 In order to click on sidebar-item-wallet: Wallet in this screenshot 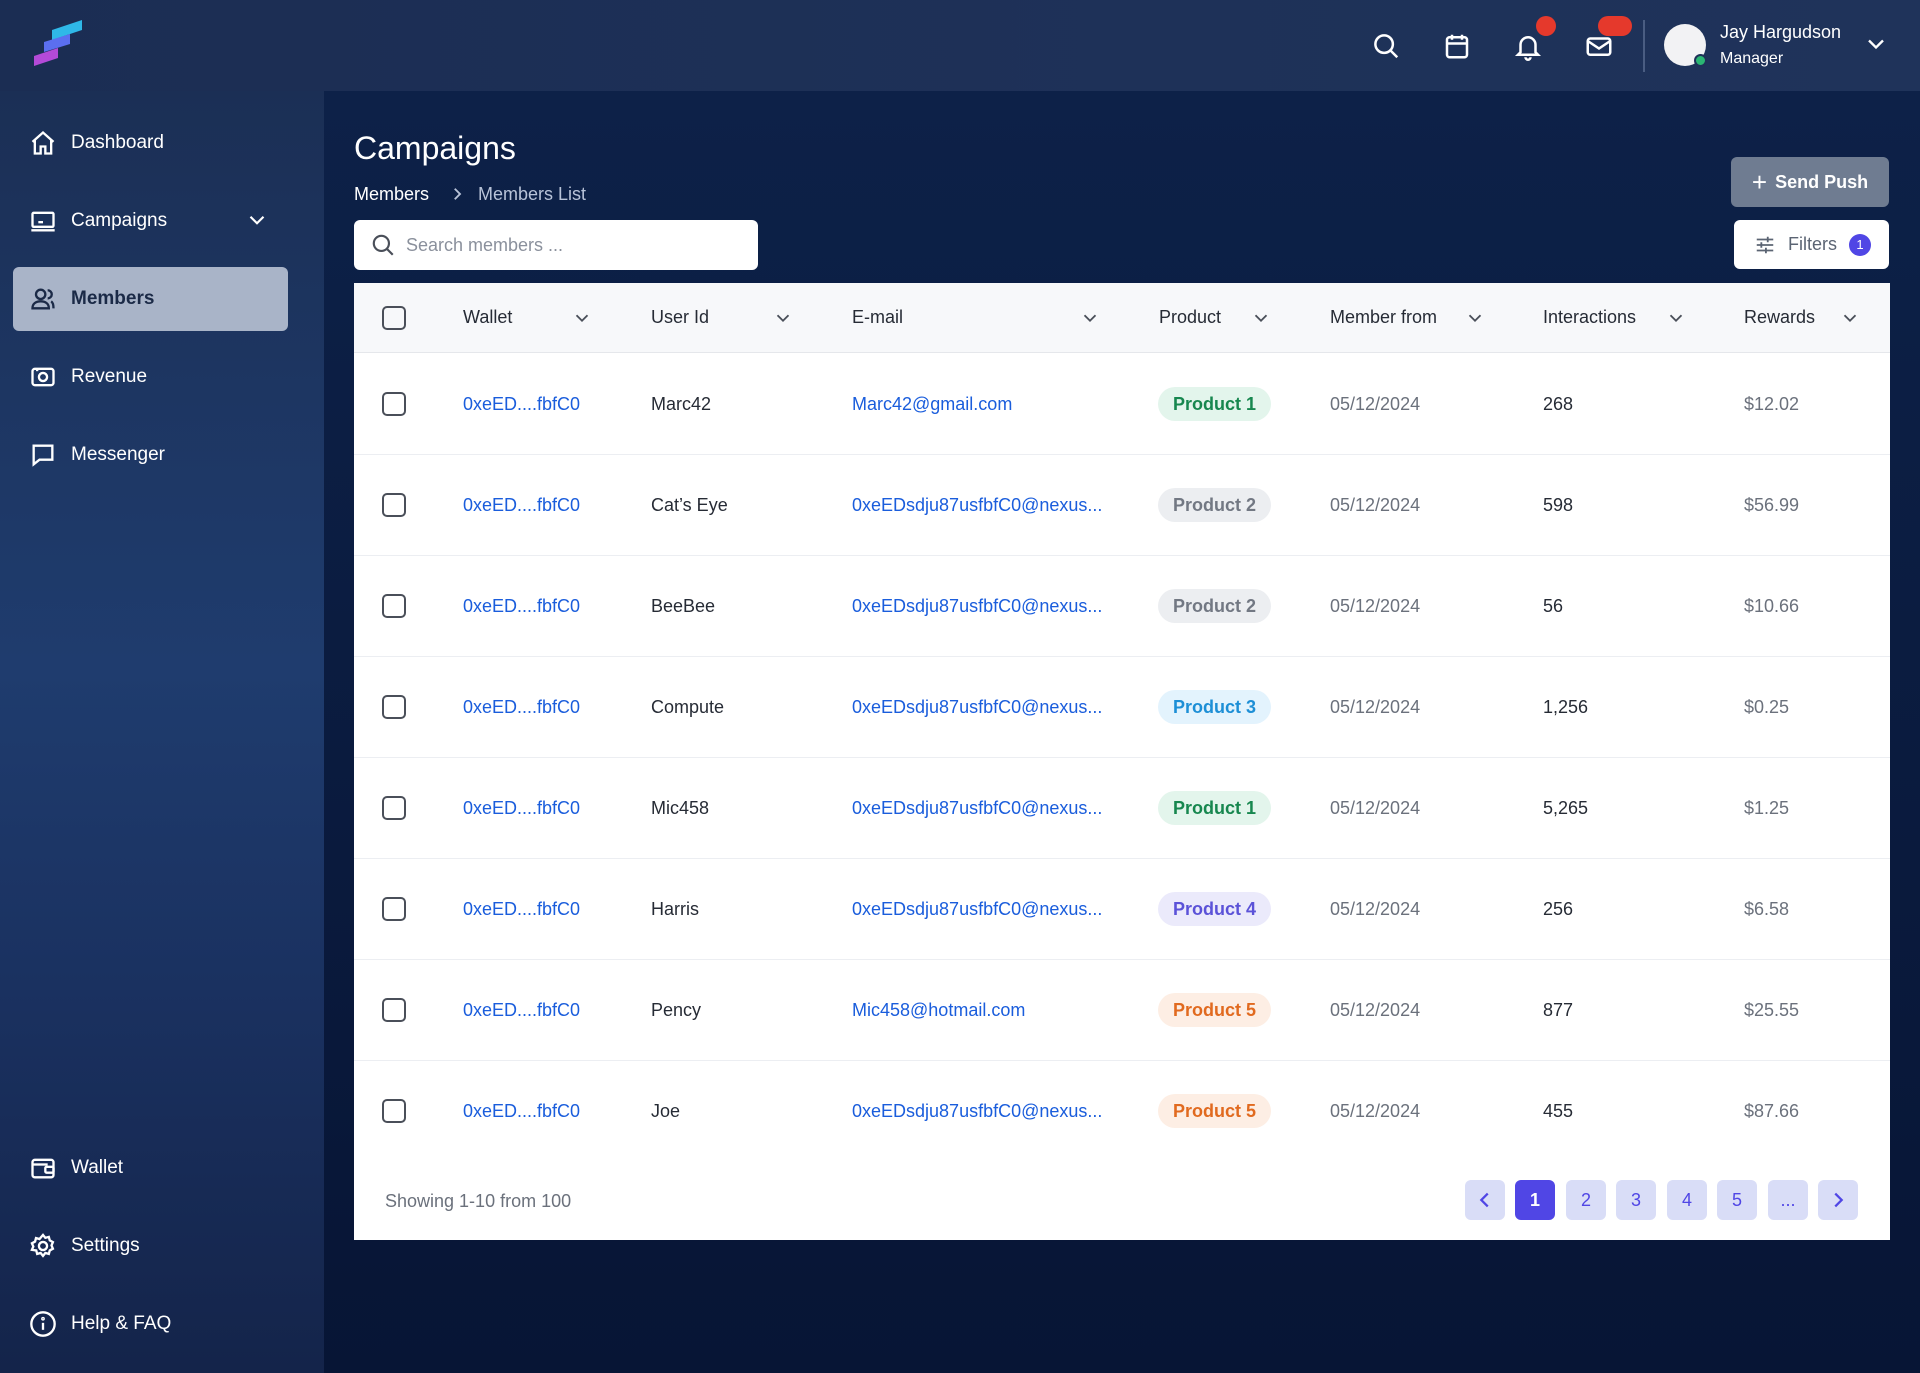, I will do `click(150, 1168)`.